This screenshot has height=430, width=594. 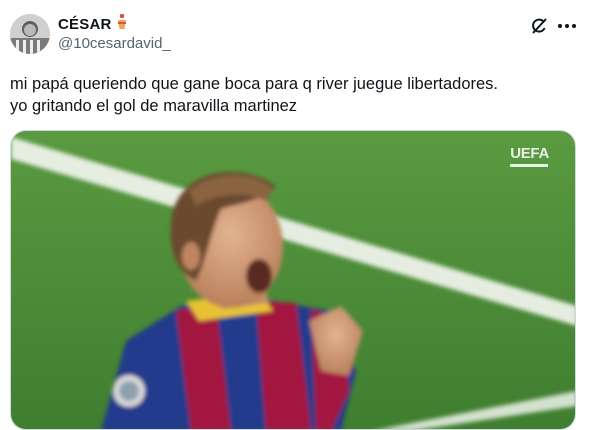 What do you see at coordinates (529, 153) in the screenshot?
I see `uefa-watermark: UEFA` at bounding box center [529, 153].